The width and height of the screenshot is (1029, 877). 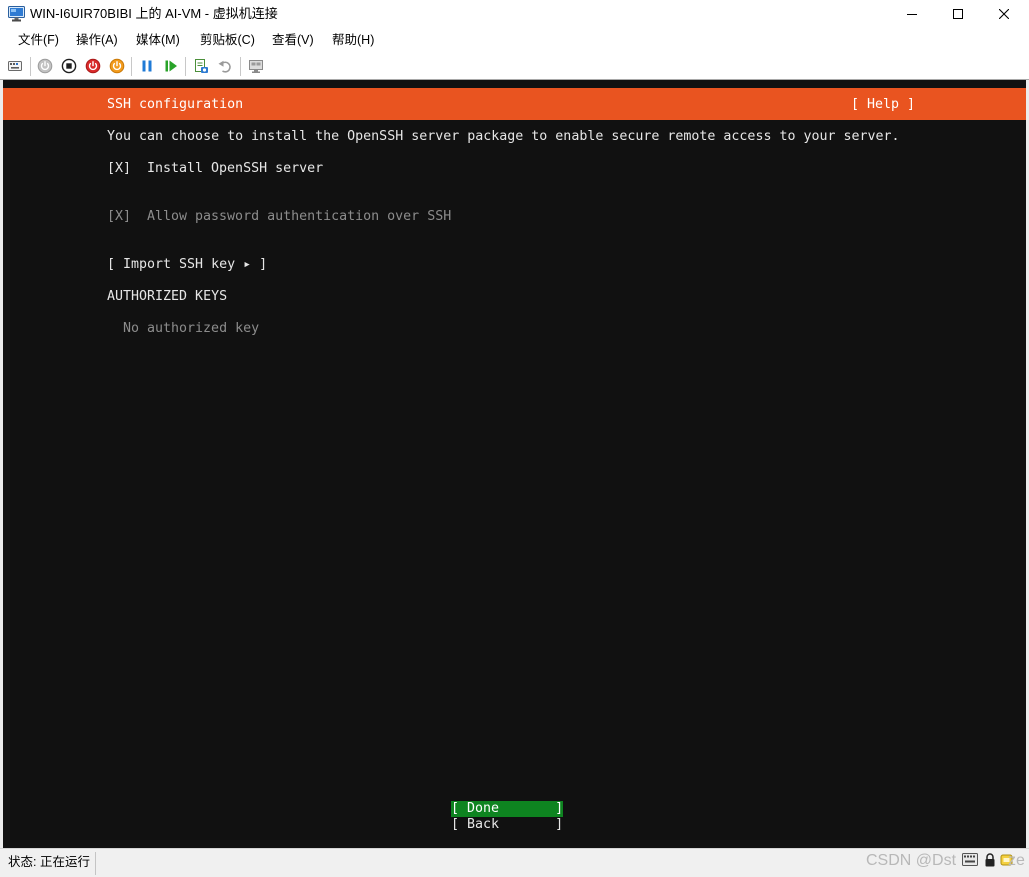 I want to click on keyboard-icon, so click(x=970, y=862).